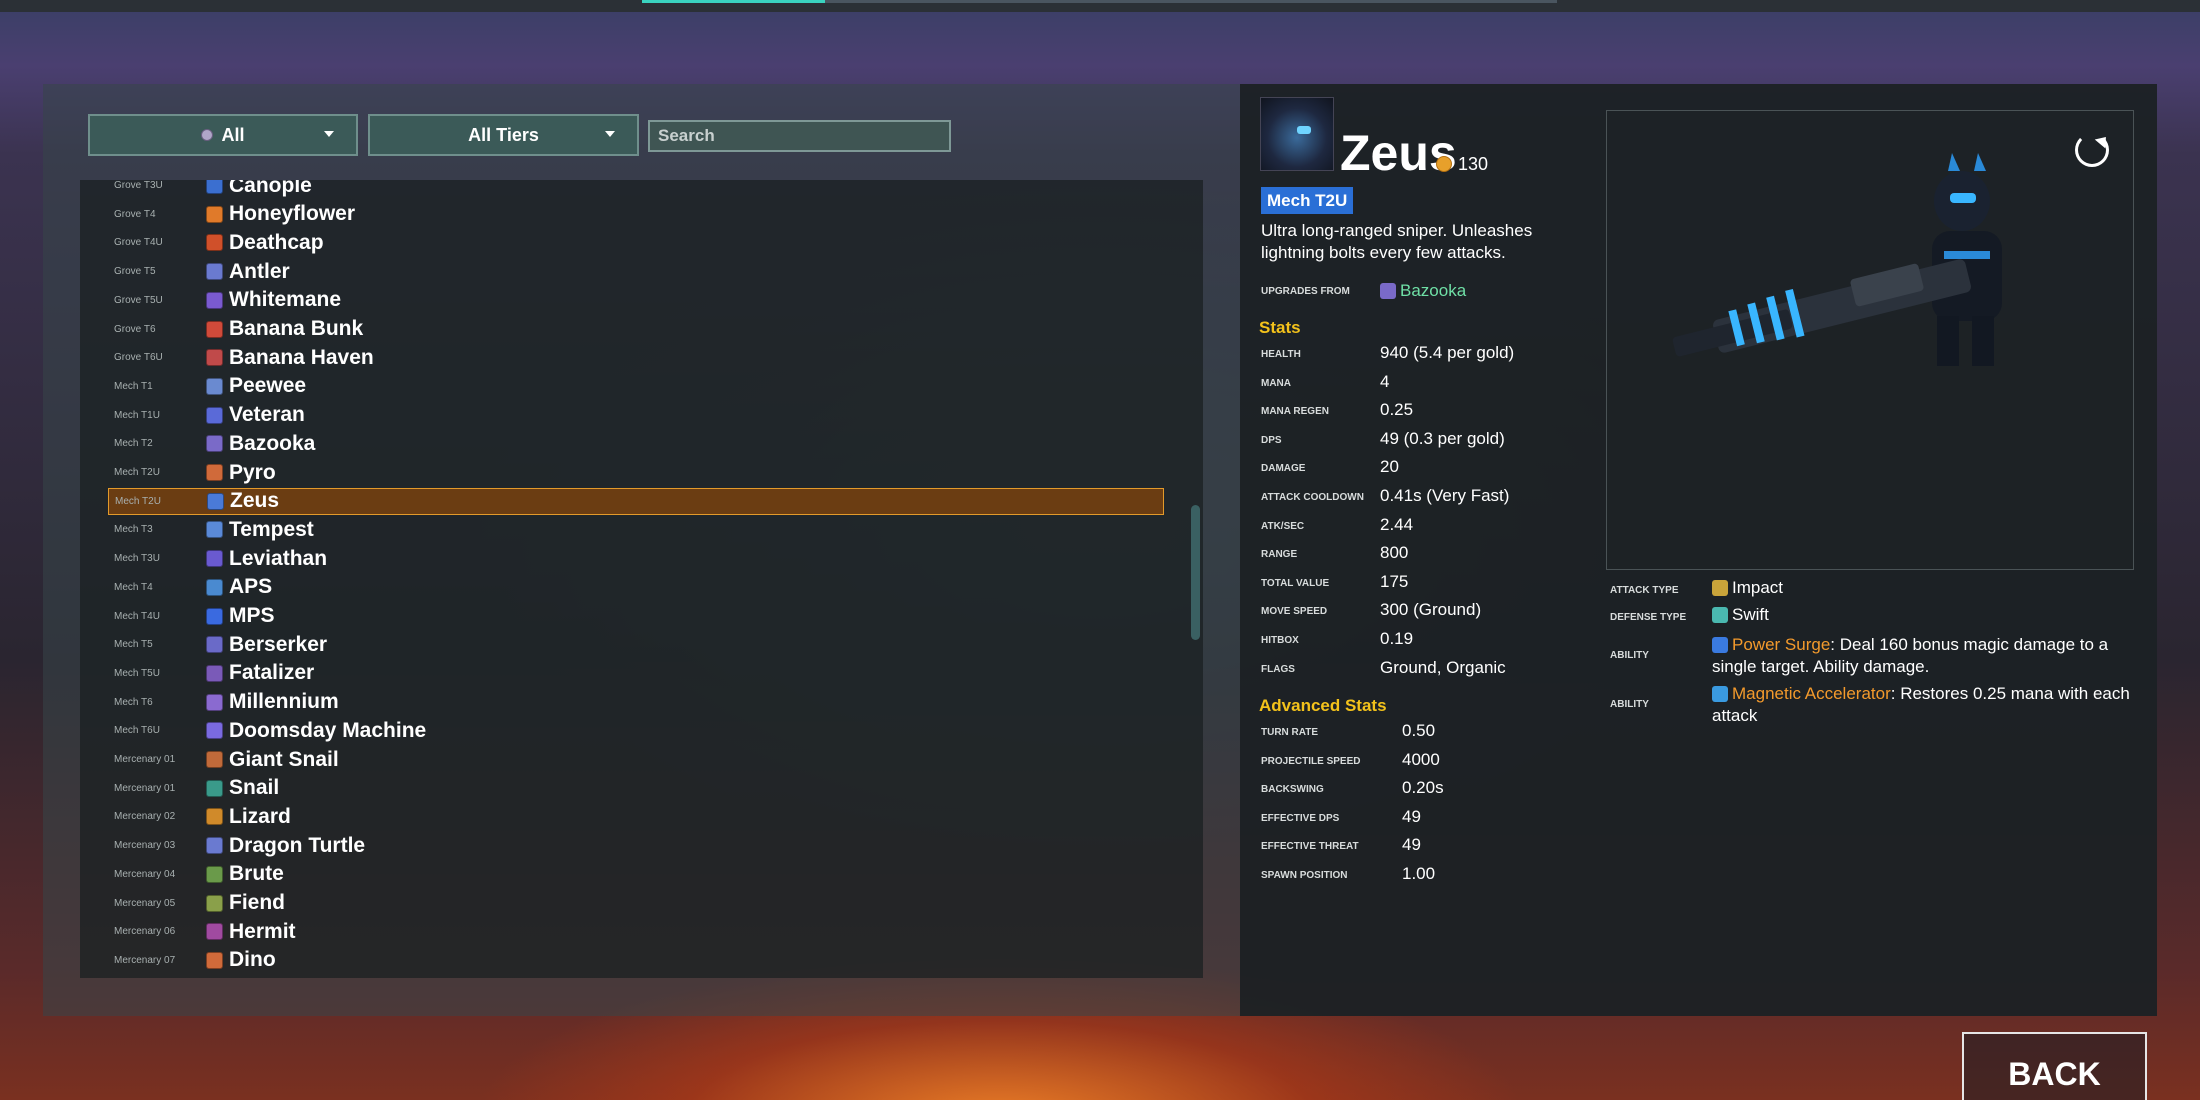 This screenshot has width=2200, height=1100. What do you see at coordinates (636, 788) in the screenshot?
I see `list-item: Mercenary 01 Snail` at bounding box center [636, 788].